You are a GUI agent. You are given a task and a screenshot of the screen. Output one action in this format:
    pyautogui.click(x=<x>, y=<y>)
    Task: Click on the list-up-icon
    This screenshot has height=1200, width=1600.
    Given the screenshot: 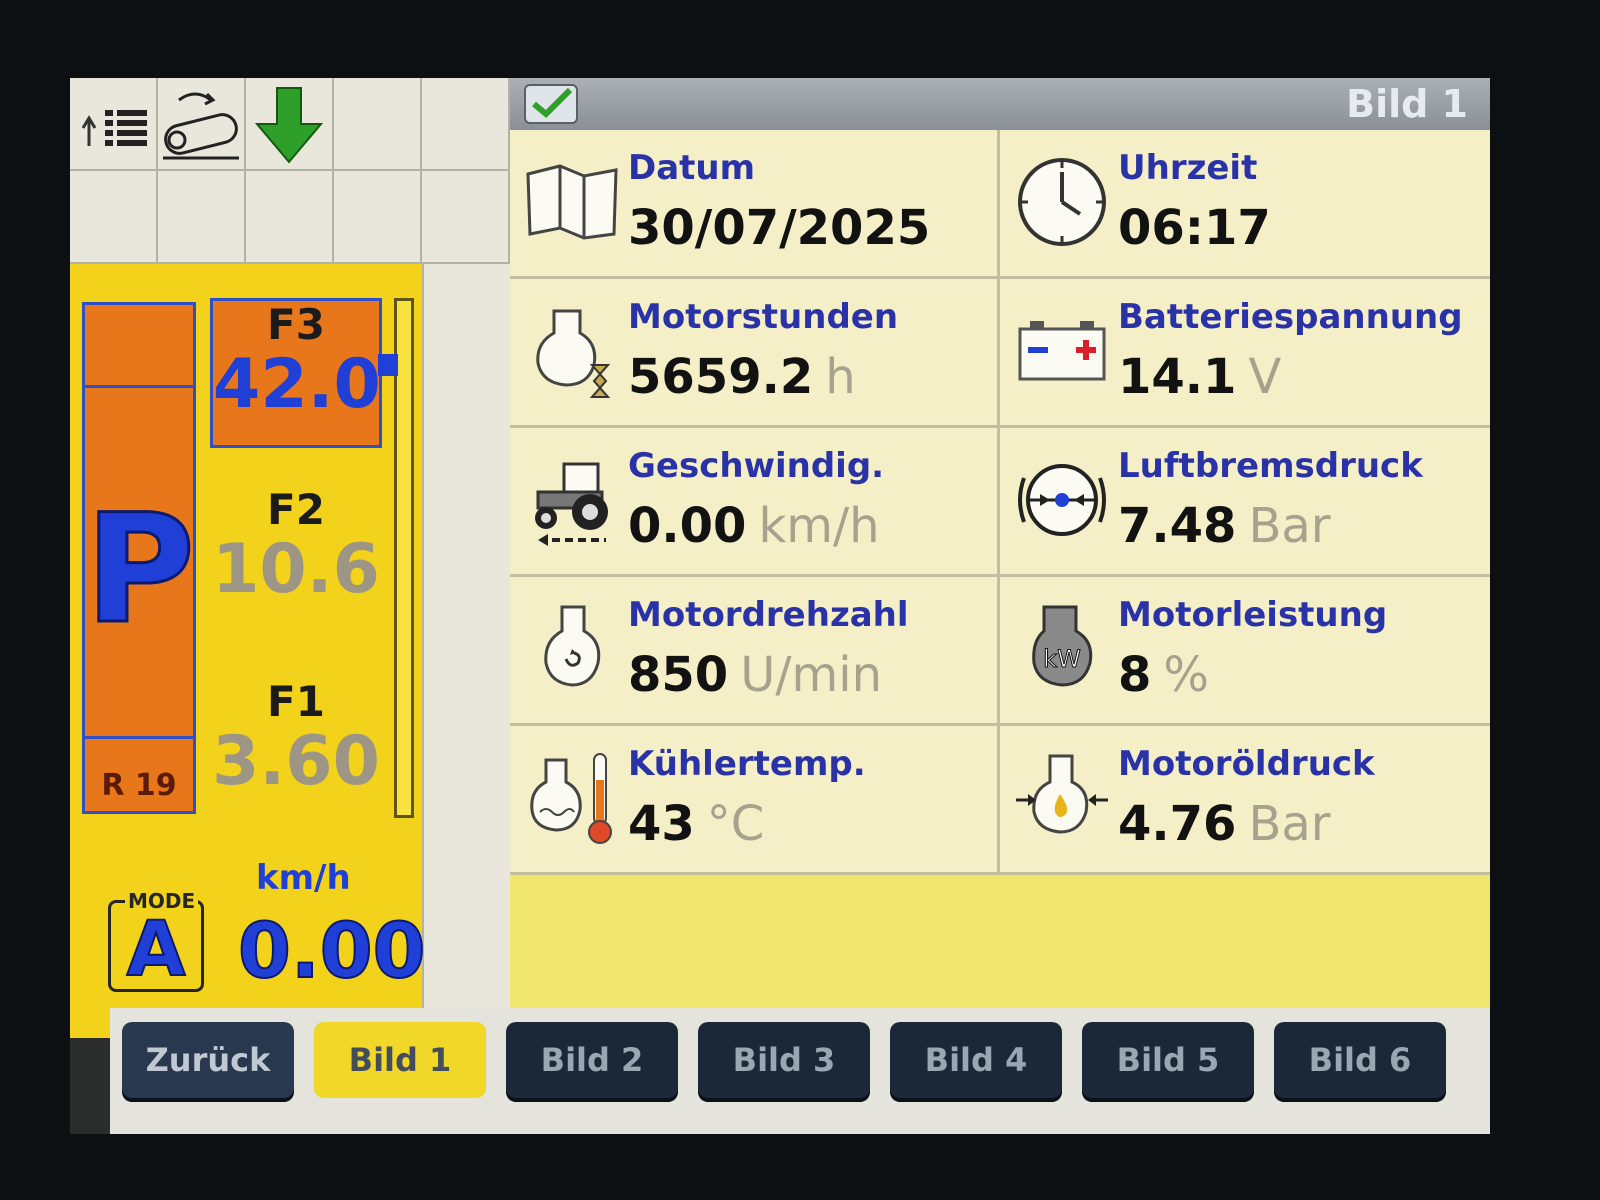 What is the action you would take?
    pyautogui.click(x=114, y=127)
    